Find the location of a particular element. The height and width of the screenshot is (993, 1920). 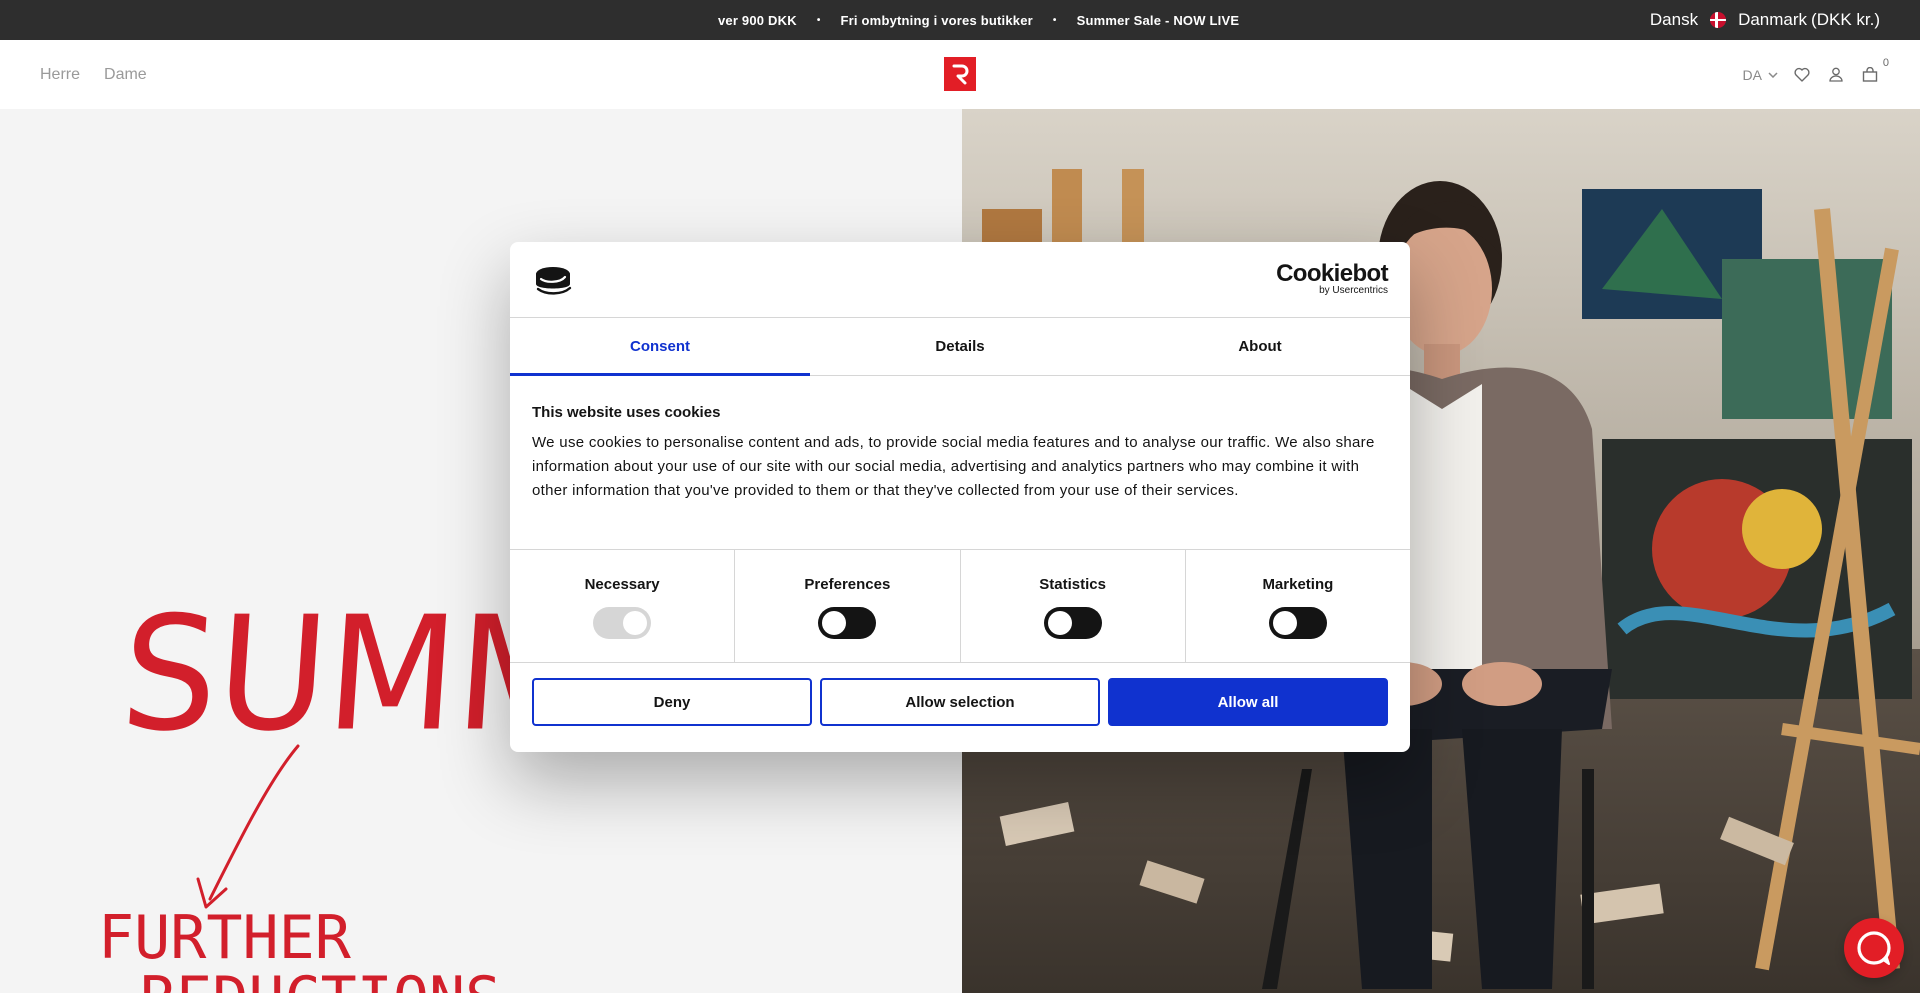

category-label: Statistics is located at coordinates (1072, 584).